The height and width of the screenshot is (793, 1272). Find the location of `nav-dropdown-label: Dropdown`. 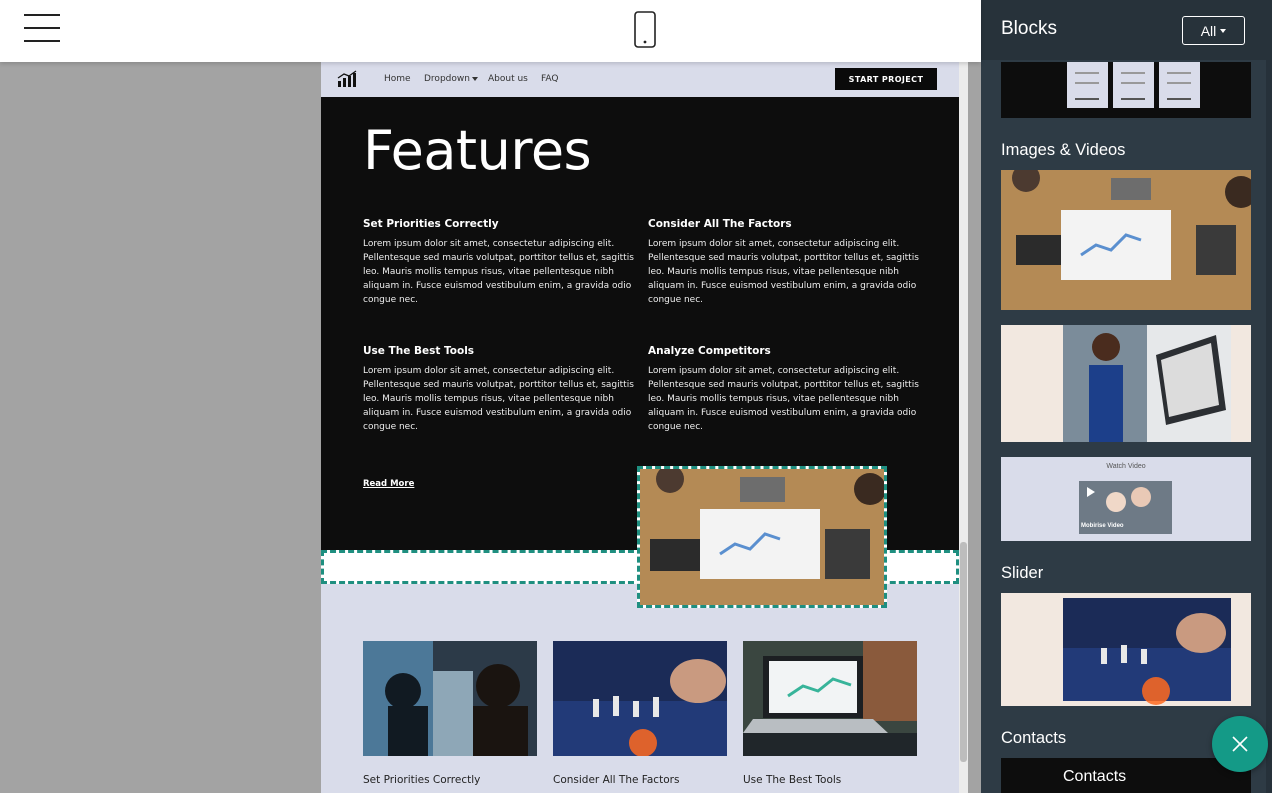

nav-dropdown-label: Dropdown is located at coordinates (447, 79).